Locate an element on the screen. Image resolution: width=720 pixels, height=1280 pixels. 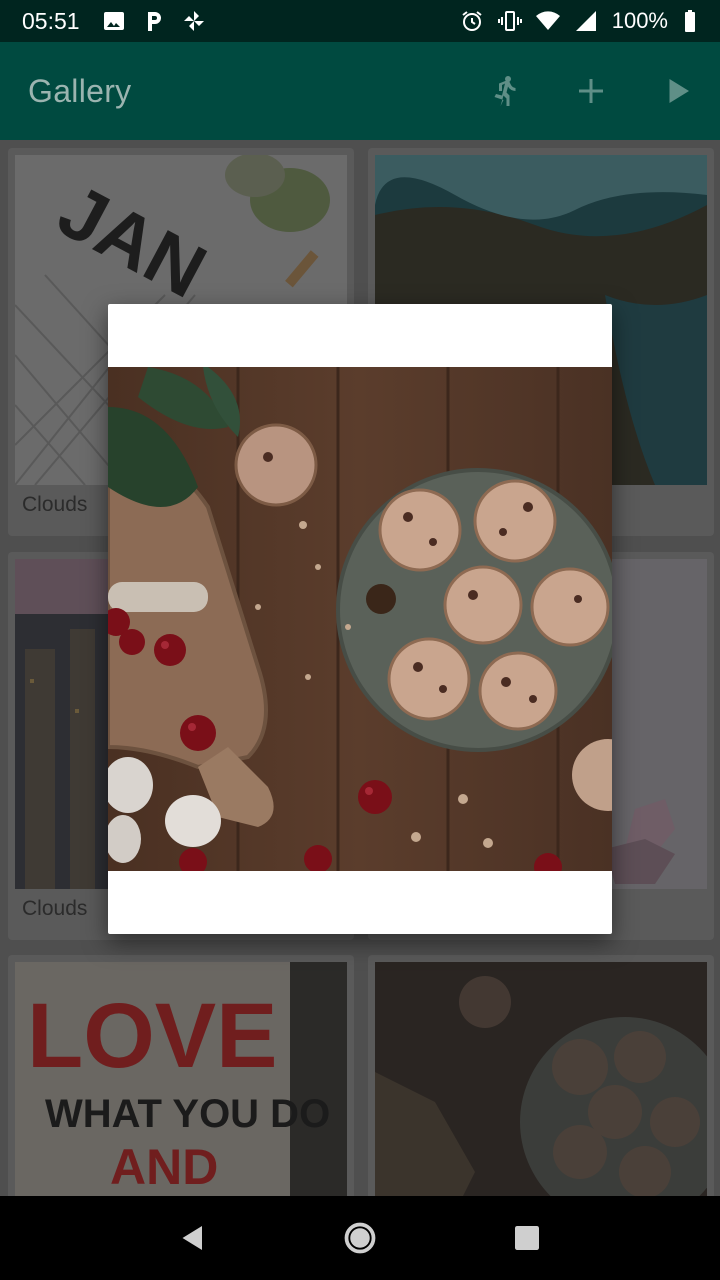
signal-icon is located at coordinates (586, 21).